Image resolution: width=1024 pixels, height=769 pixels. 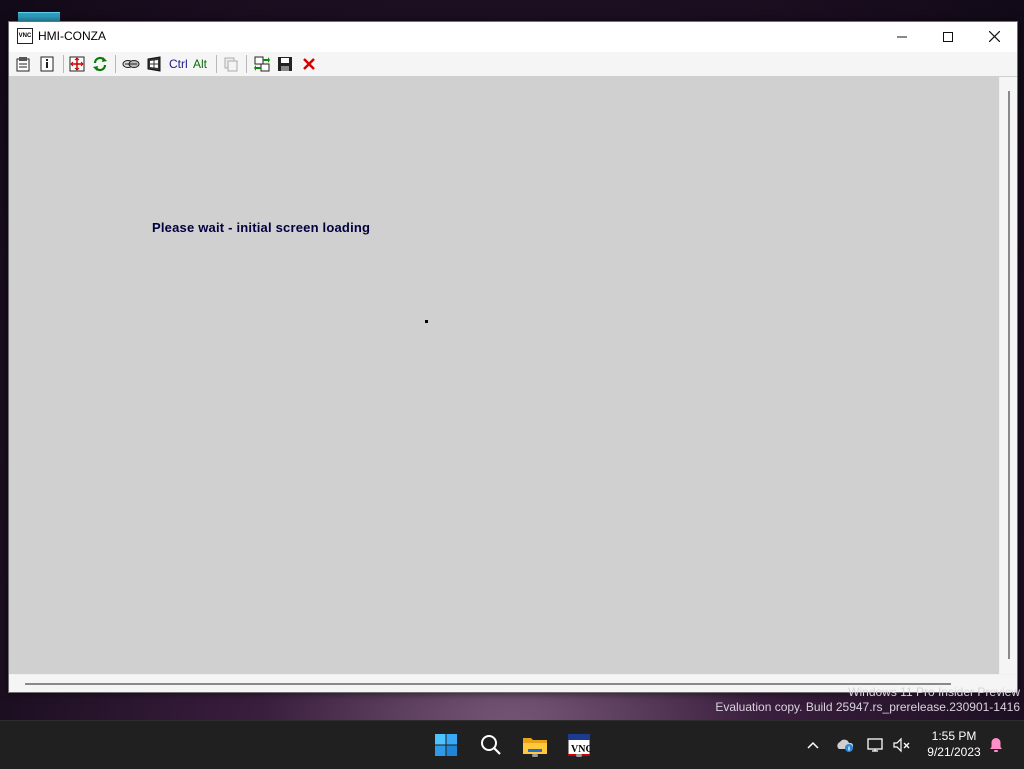 I want to click on options-icon, so click(x=23, y=64).